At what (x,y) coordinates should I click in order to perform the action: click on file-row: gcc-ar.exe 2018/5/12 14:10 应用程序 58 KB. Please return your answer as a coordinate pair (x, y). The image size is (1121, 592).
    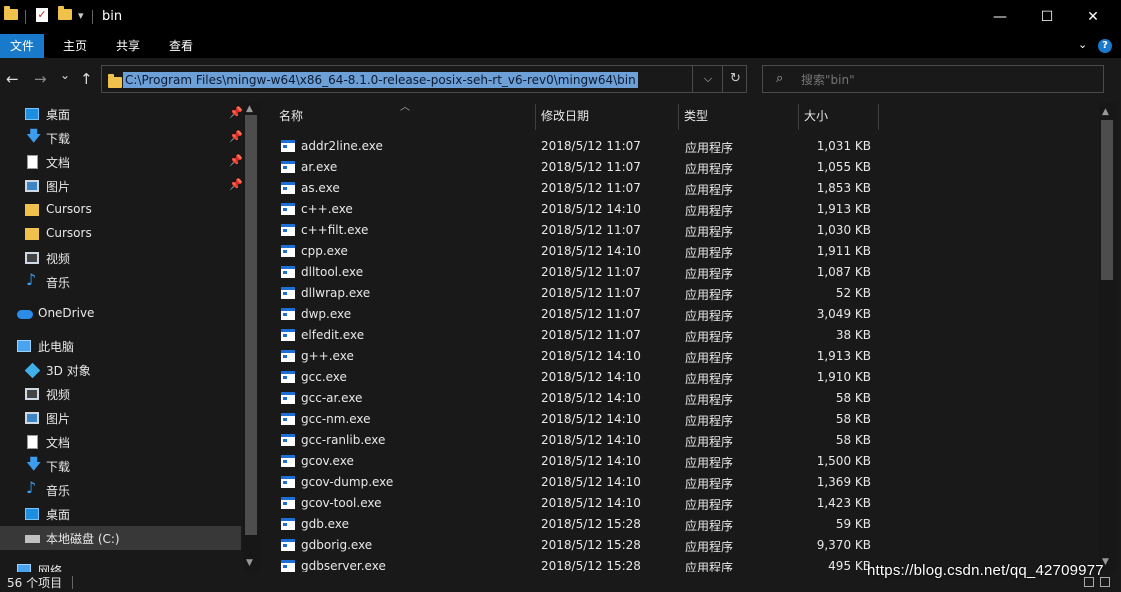
    Looking at the image, I should click on (572, 398).